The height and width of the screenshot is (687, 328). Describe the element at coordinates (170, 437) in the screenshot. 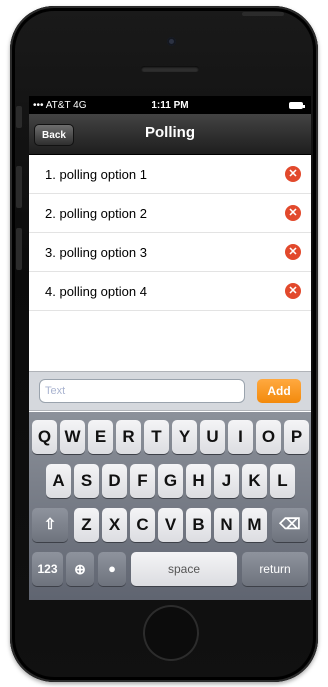

I see `keyboard-row-1: Q W E R T Y U I O P` at that location.